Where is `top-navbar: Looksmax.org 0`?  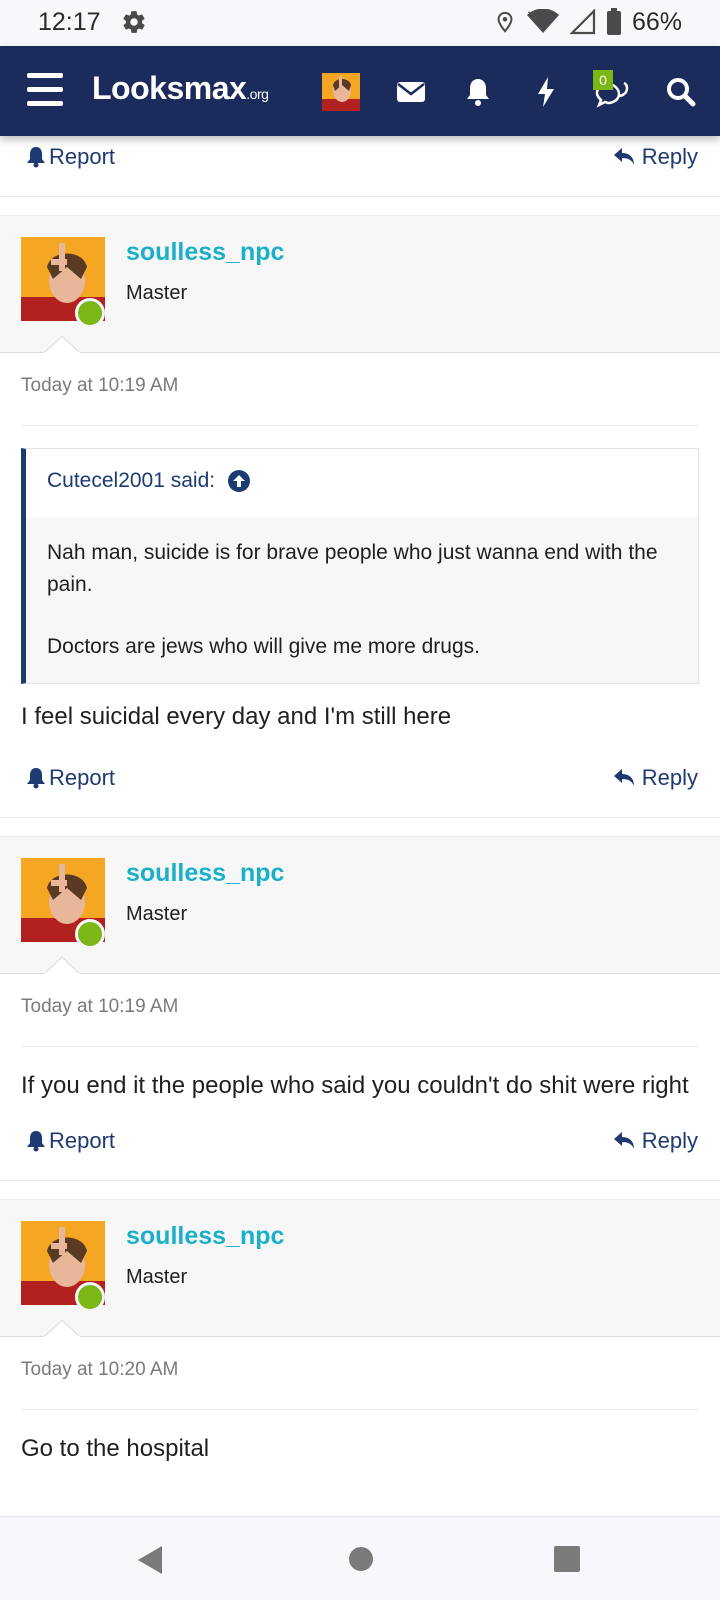
top-navbar: Looksmax.org 0 is located at coordinates (360, 91).